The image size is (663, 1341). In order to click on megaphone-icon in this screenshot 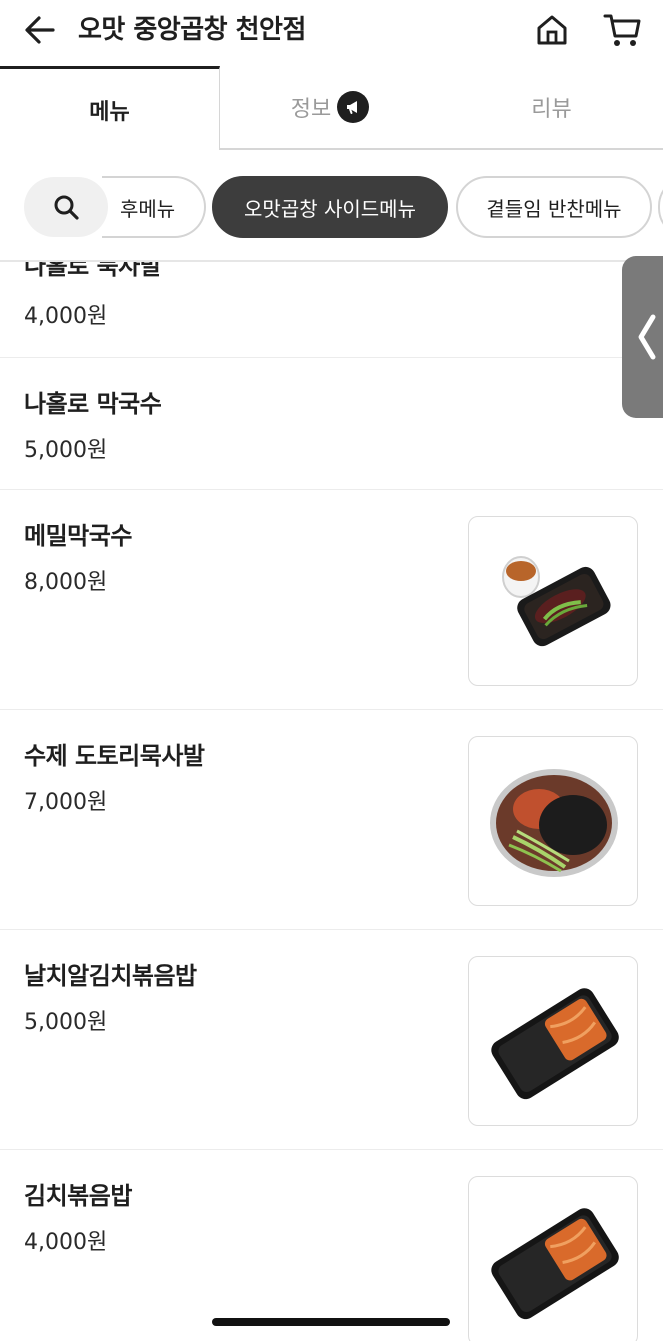, I will do `click(353, 107)`.